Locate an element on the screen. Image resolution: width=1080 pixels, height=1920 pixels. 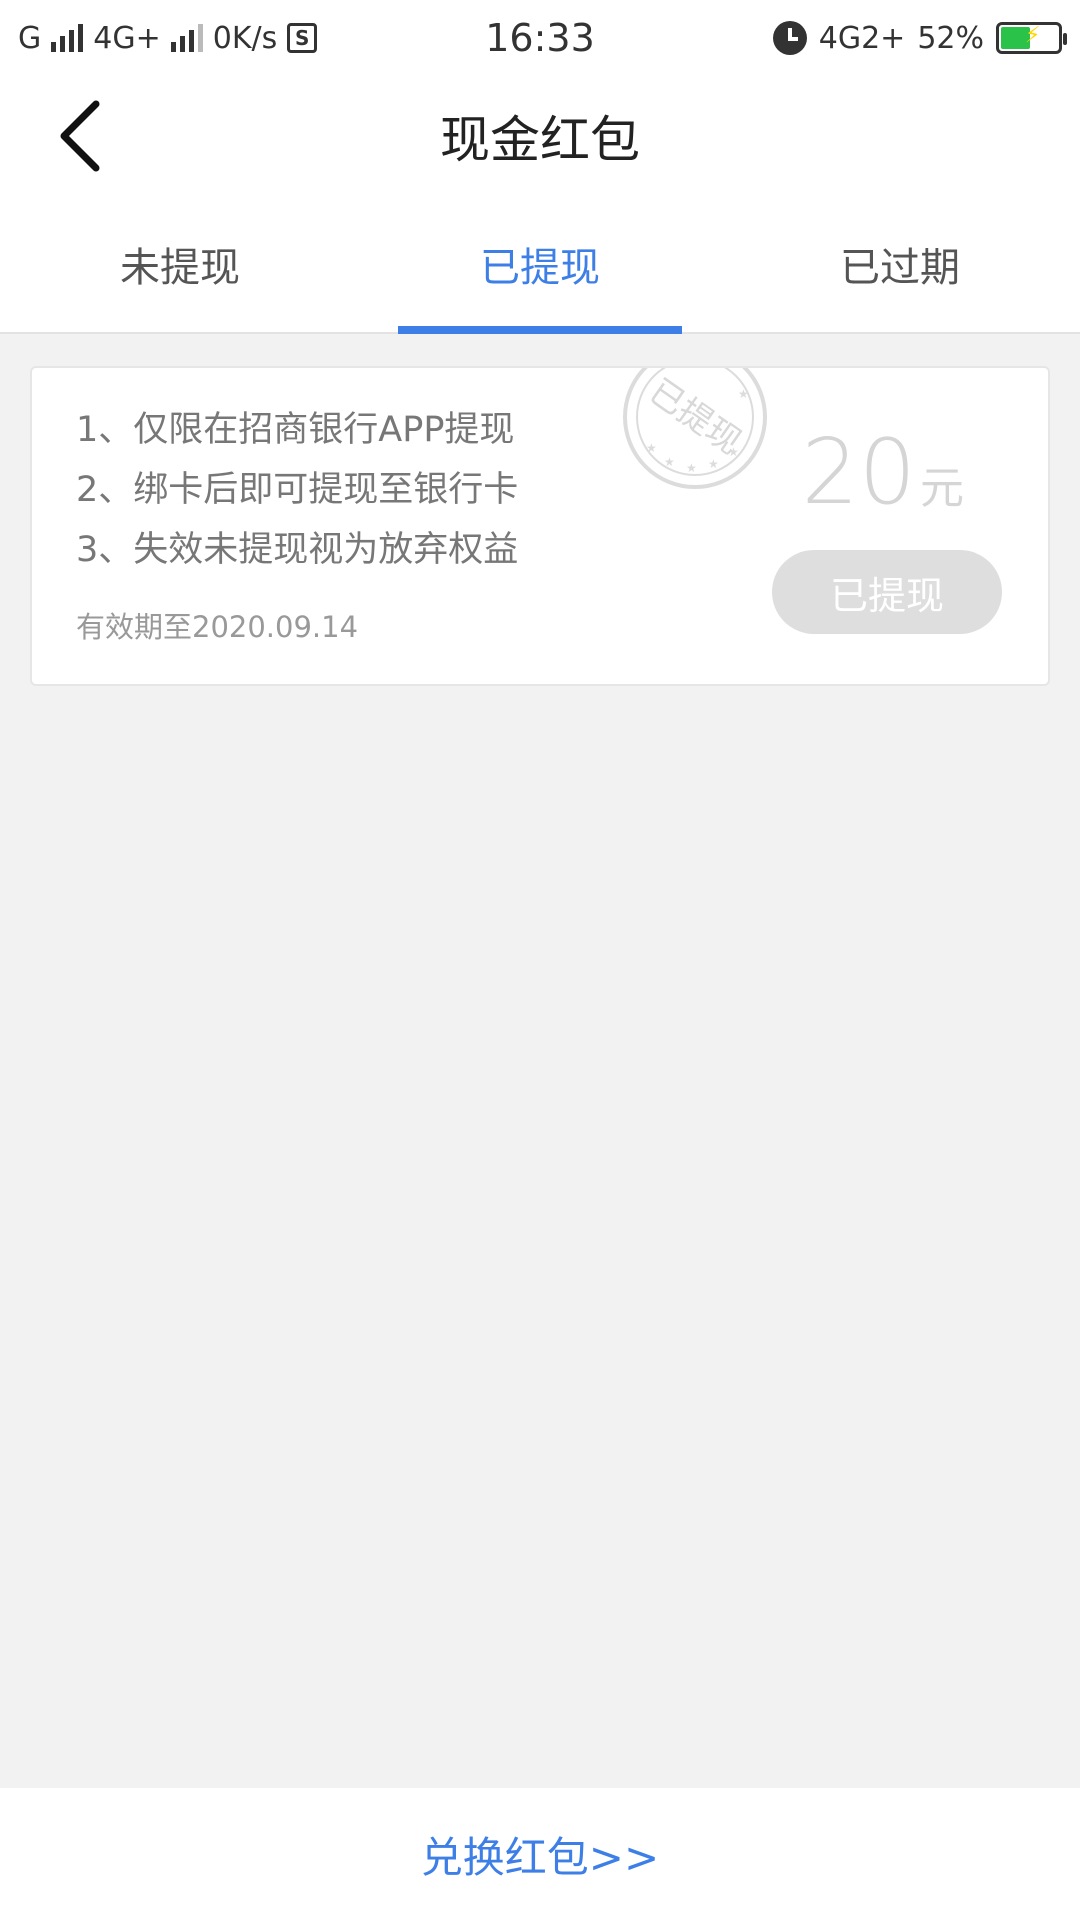
rule-item: 1、仅限在招商银行APP提现 is located at coordinates (295, 430).